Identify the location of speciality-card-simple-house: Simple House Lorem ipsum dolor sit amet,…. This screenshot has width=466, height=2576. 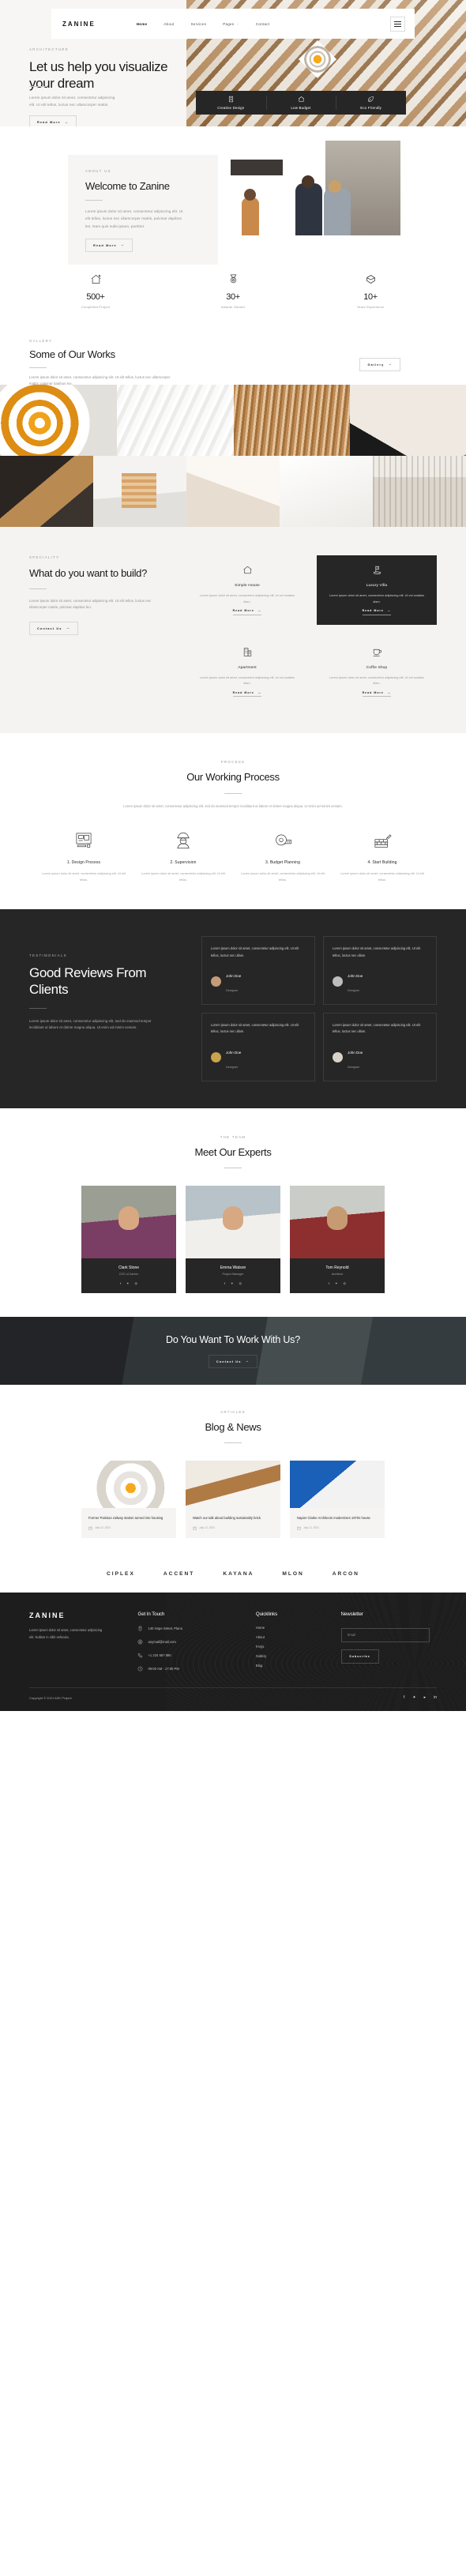
(247, 590).